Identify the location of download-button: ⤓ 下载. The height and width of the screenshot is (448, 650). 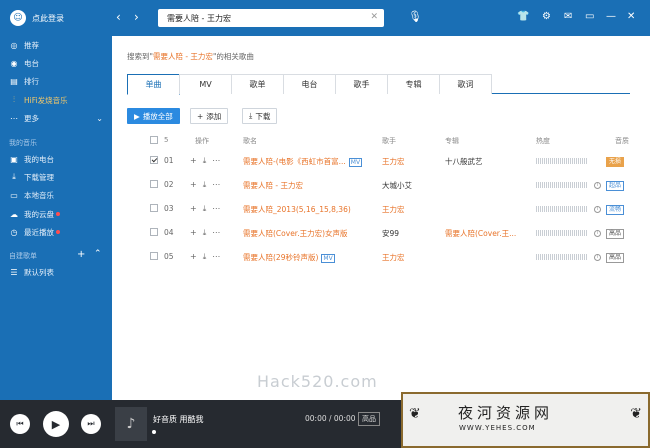
(260, 116).